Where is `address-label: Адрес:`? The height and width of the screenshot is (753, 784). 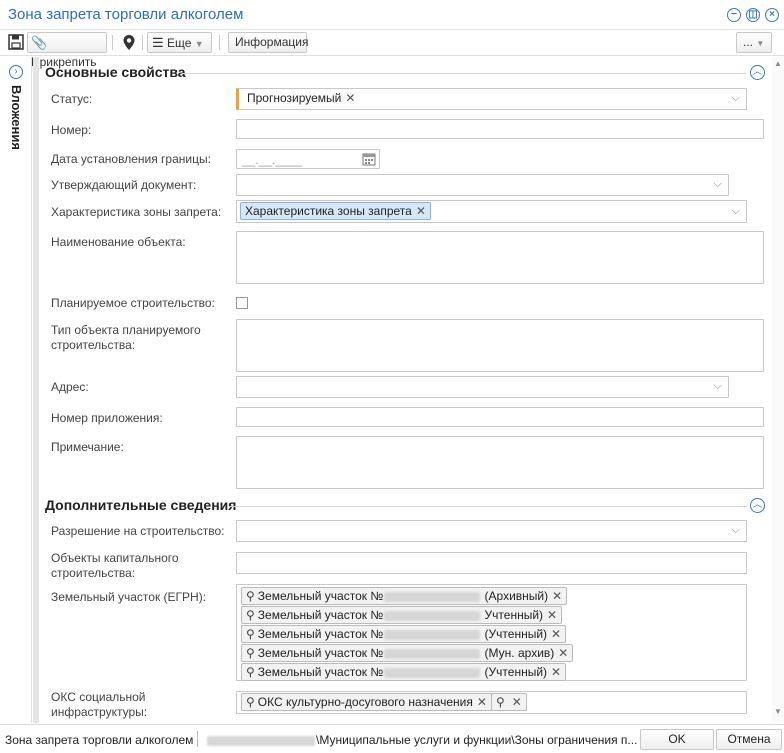
address-label: Адрес: is located at coordinates (70, 387).